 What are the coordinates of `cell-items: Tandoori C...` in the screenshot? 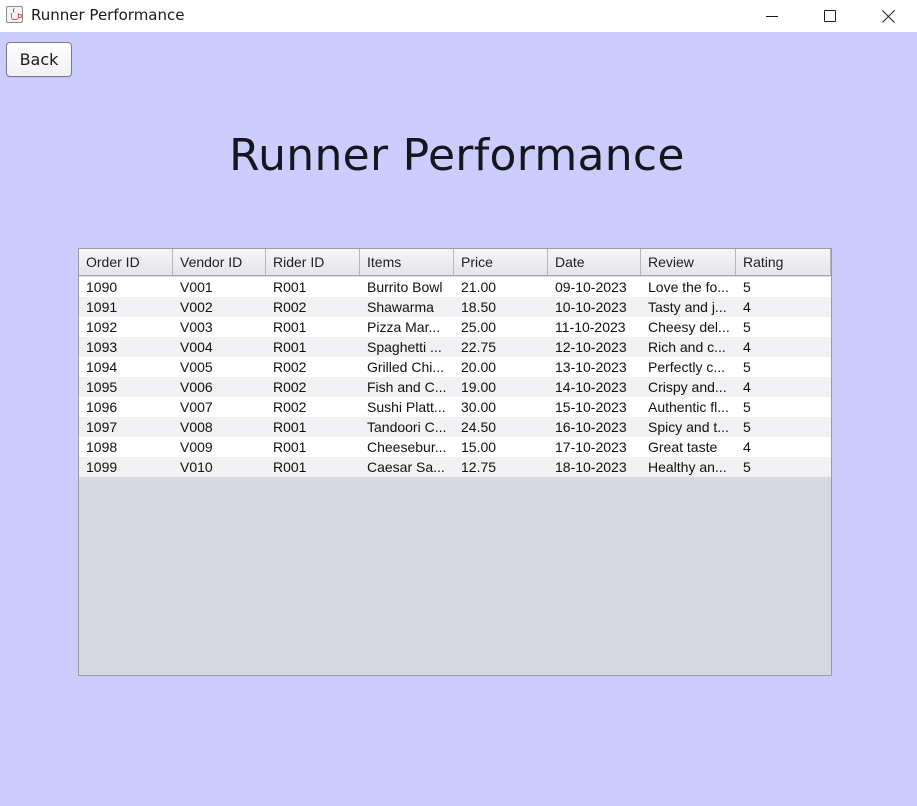 It's located at (407, 427).